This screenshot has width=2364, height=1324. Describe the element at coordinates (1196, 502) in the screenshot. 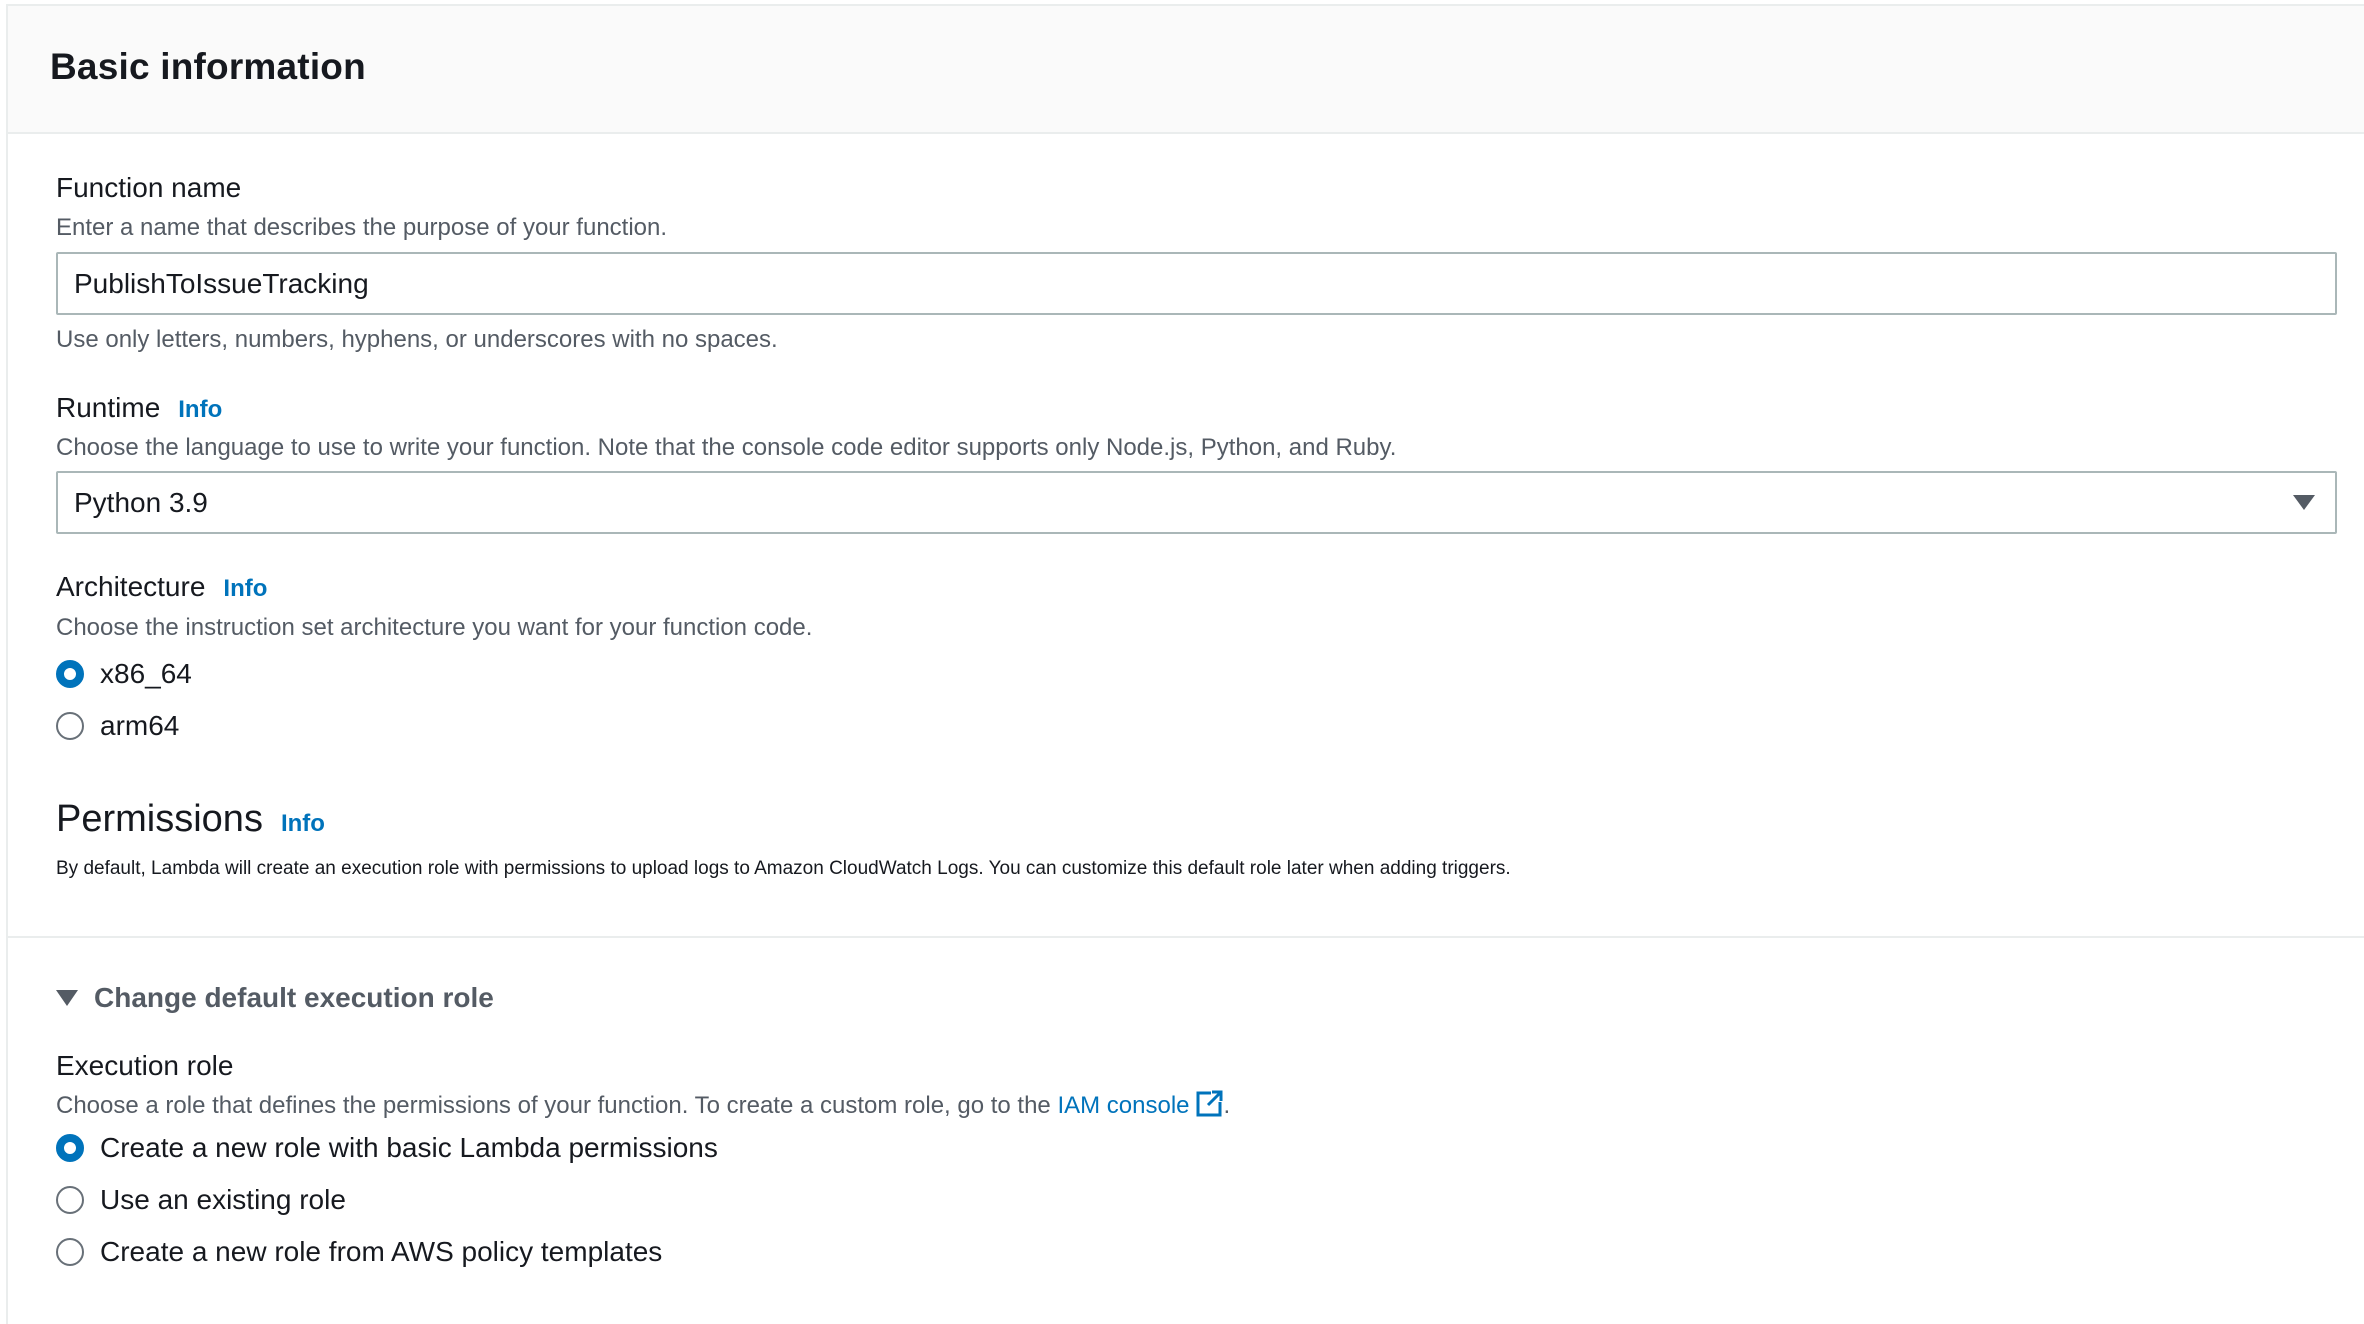

I see `runtime-select: Python 3.9` at that location.